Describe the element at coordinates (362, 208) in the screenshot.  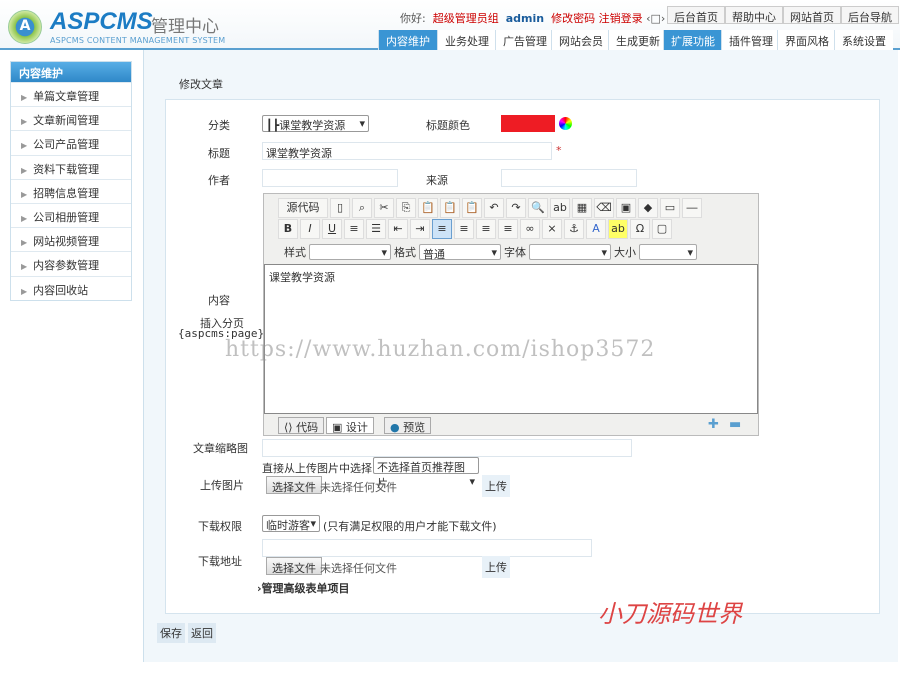
I see `preview-icon: ⌕` at that location.